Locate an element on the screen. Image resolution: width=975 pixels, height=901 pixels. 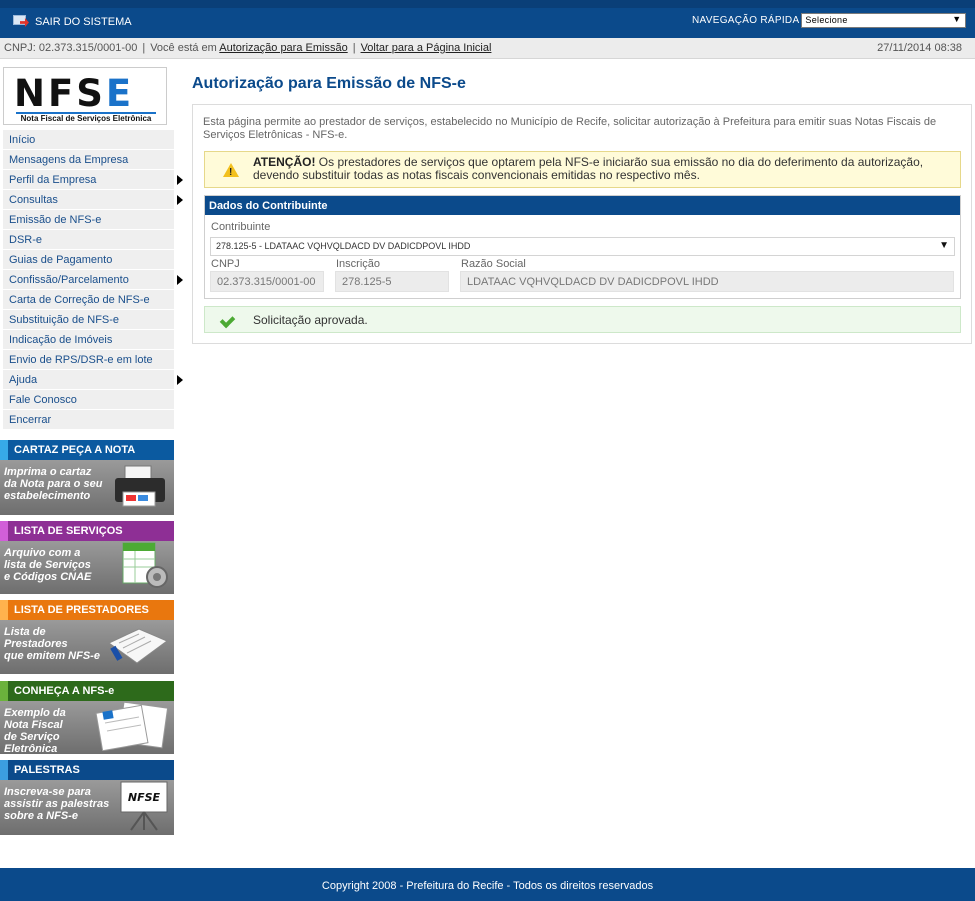
exit-system-link: SAIR DO SISTEMA is located at coordinates (72, 21).